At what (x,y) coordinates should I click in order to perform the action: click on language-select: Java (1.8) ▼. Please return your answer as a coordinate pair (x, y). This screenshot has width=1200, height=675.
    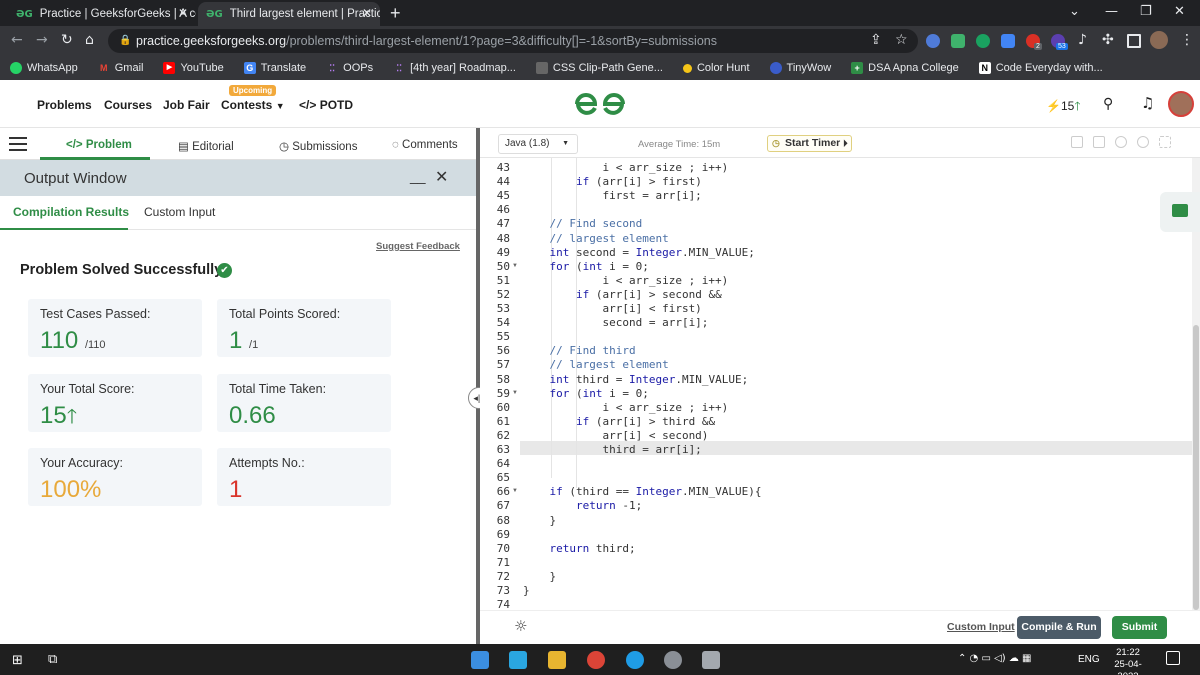
    Looking at the image, I should click on (538, 144).